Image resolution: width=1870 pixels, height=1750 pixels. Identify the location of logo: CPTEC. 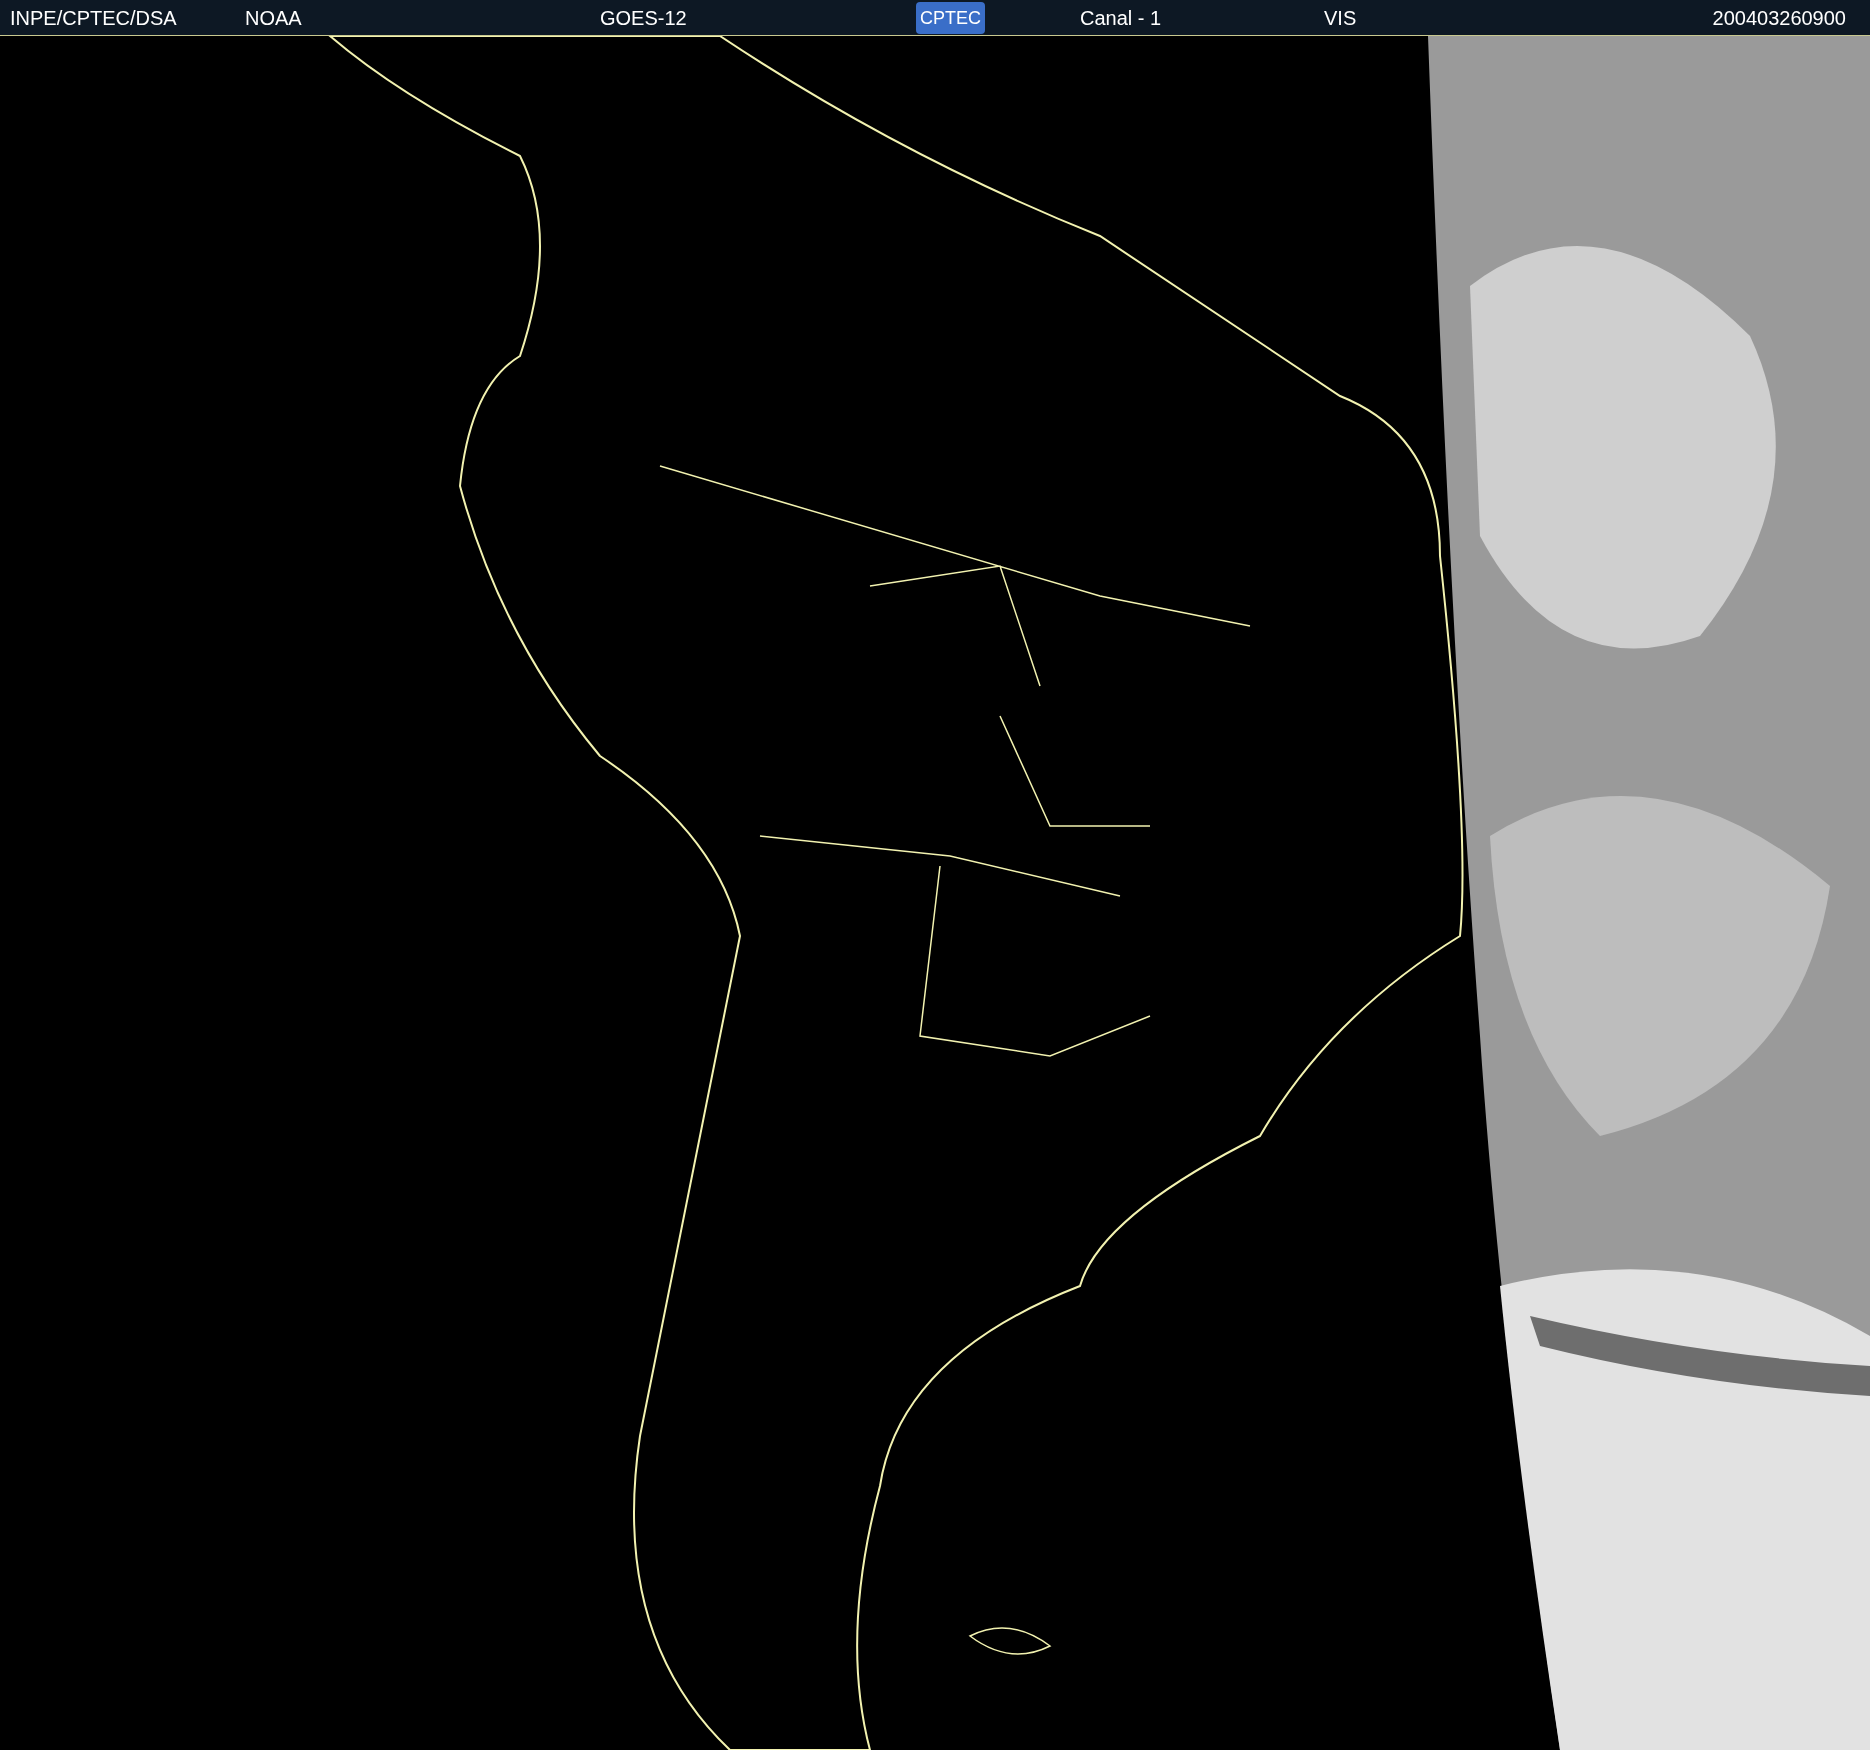
(950, 17).